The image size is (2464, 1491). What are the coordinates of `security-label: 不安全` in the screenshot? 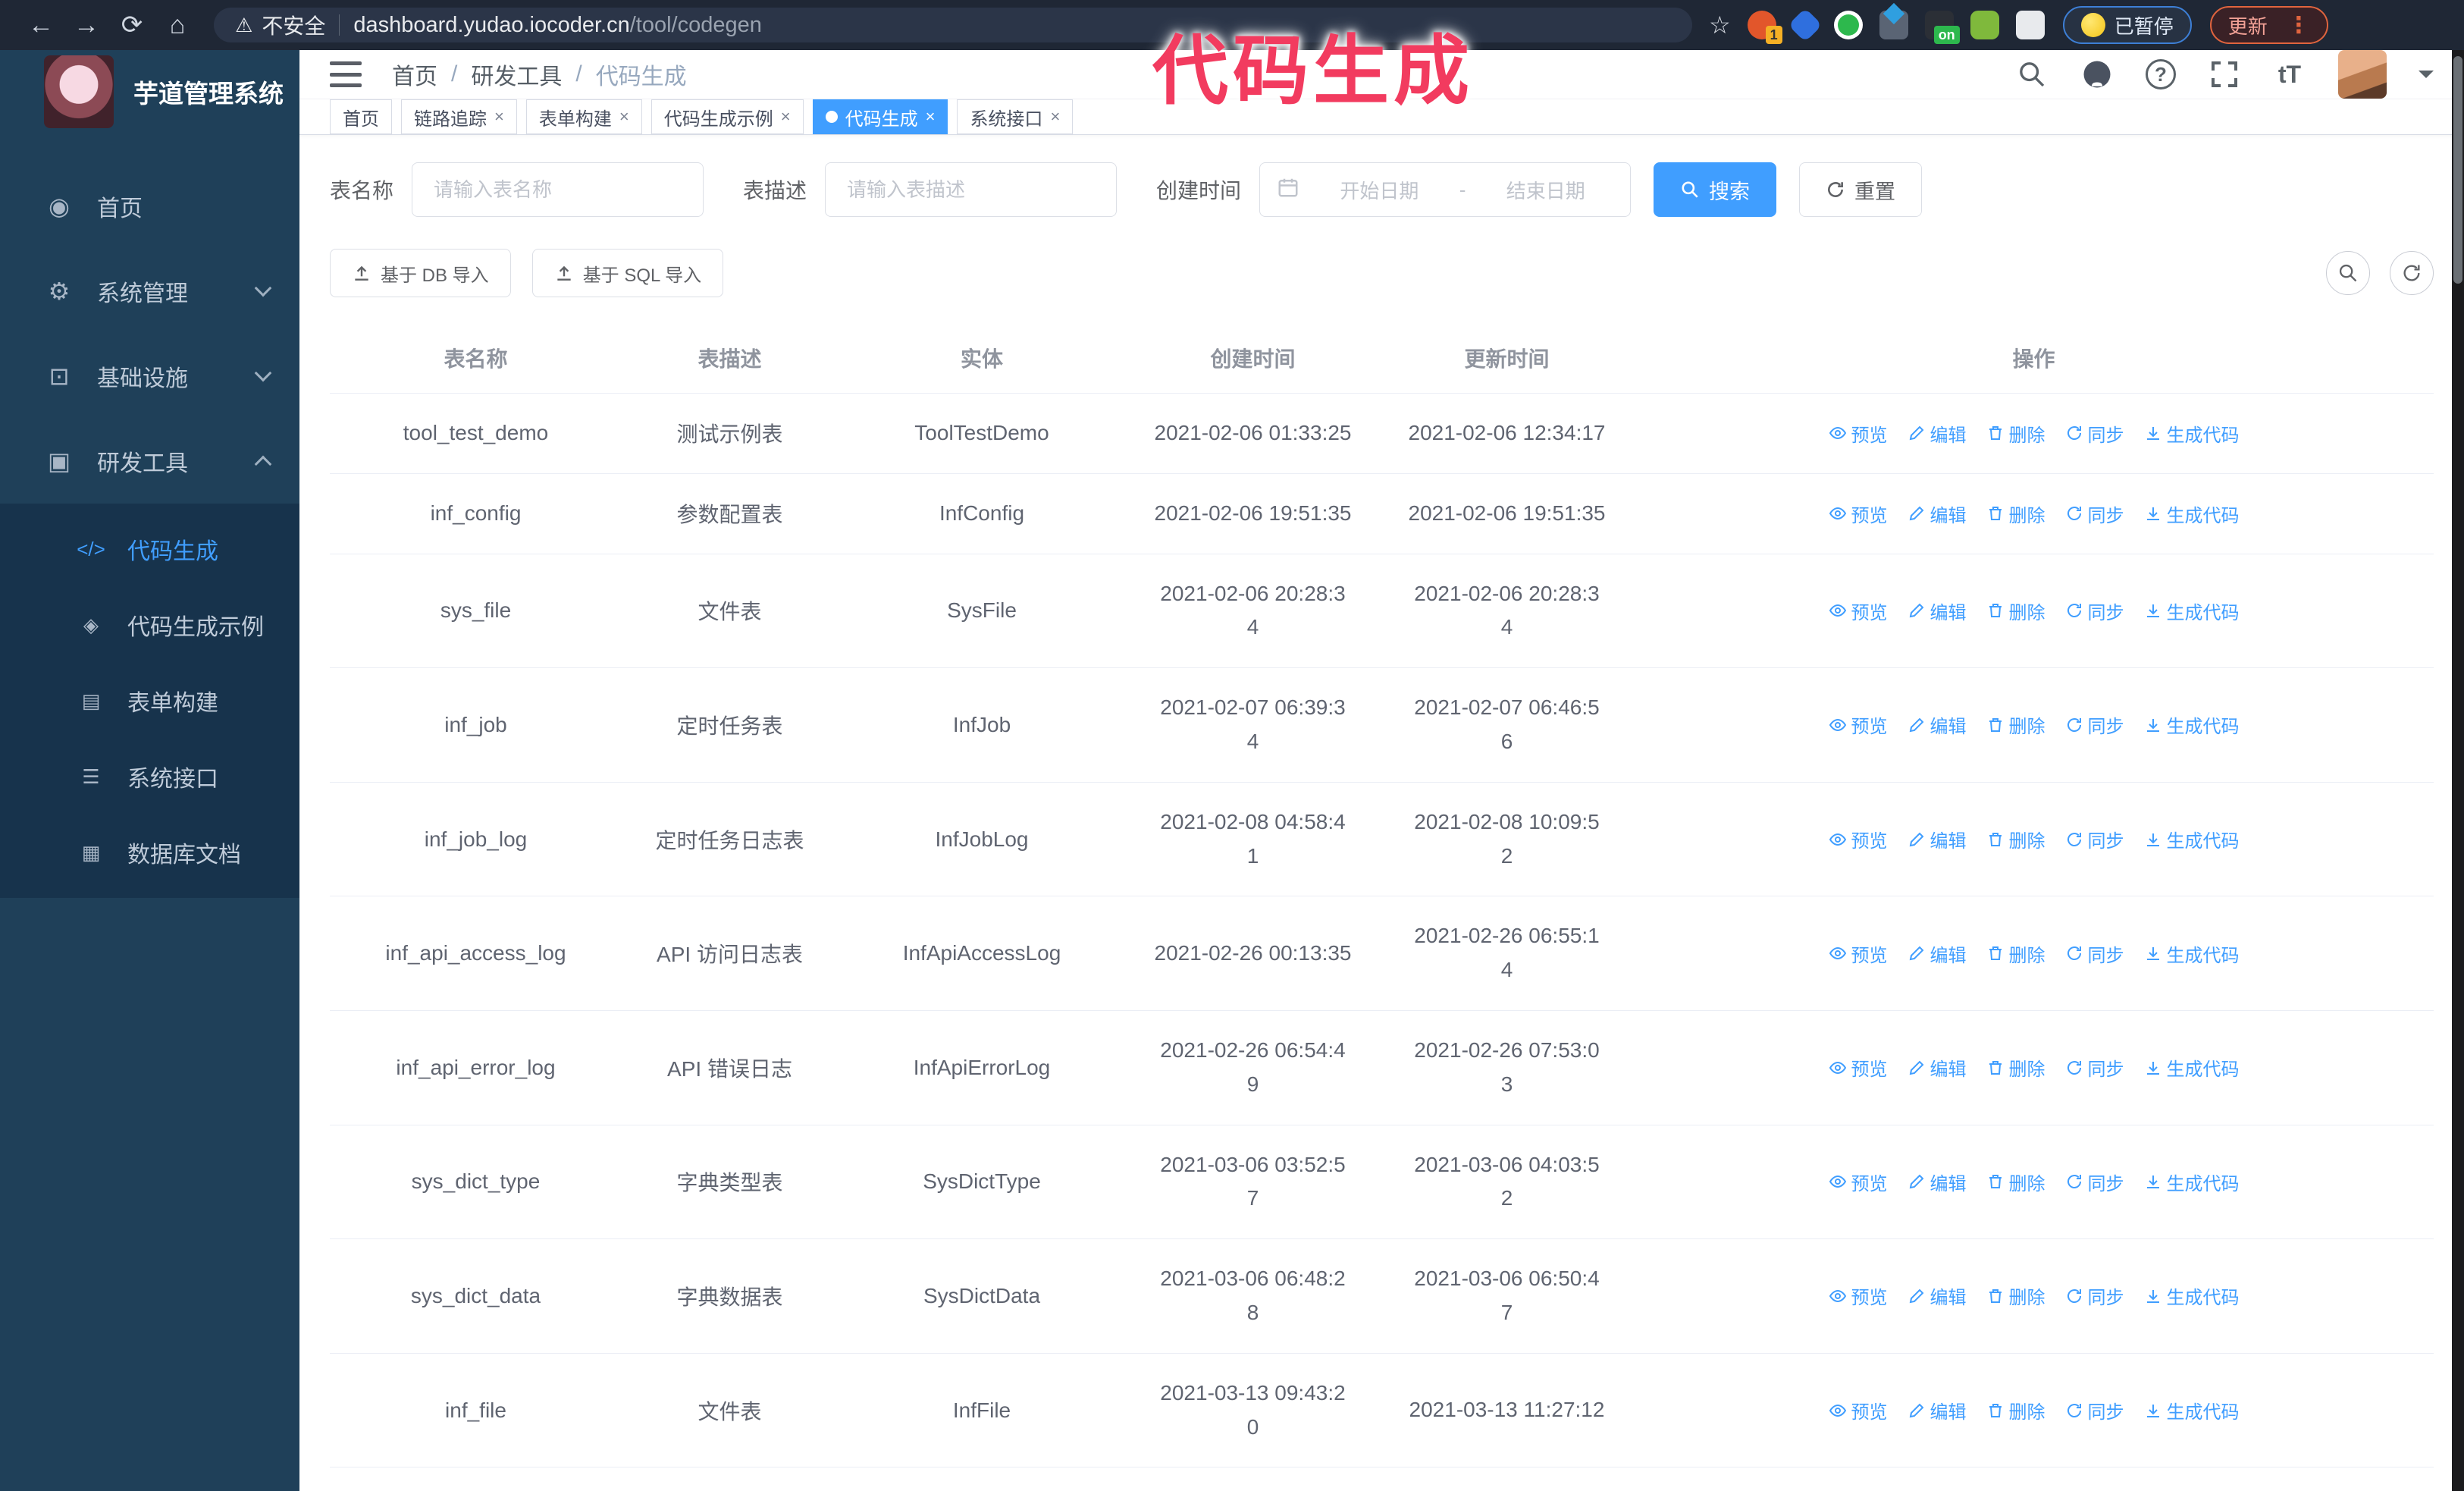 It's located at (294, 25).